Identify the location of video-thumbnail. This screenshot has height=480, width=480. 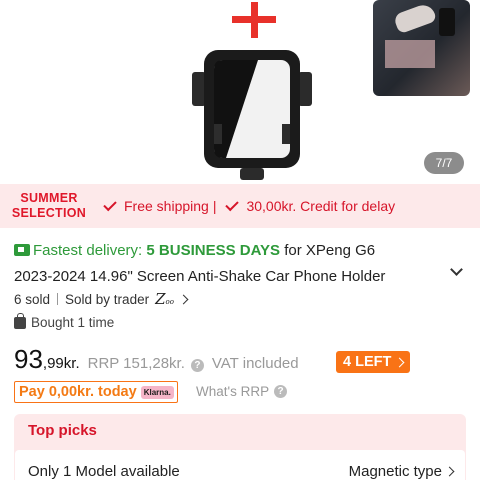
(421, 48).